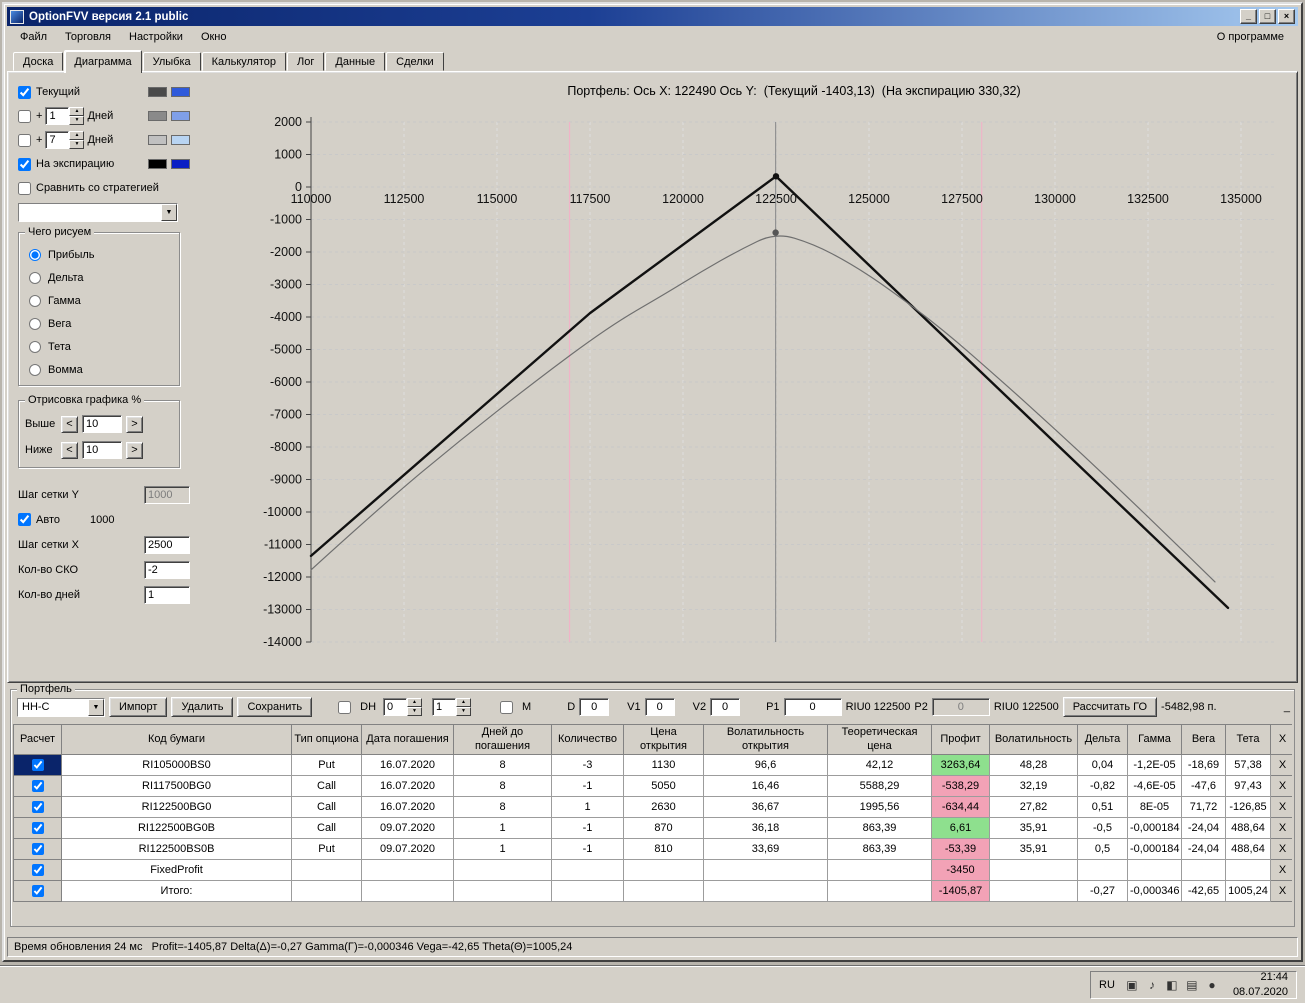 The width and height of the screenshot is (1305, 1003). I want to click on delete-button: Удалить, so click(202, 707).